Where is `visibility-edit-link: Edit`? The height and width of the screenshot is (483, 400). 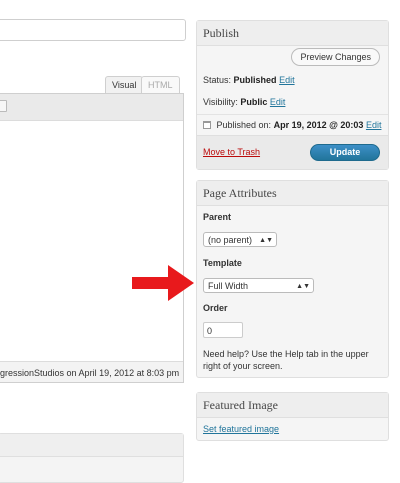
visibility-edit-link: Edit is located at coordinates (278, 102).